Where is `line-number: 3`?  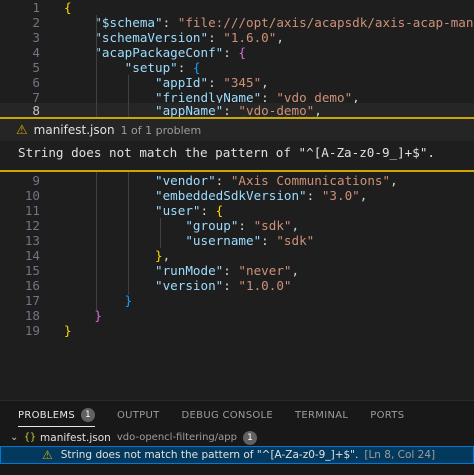 line-number: 3 is located at coordinates (36, 37).